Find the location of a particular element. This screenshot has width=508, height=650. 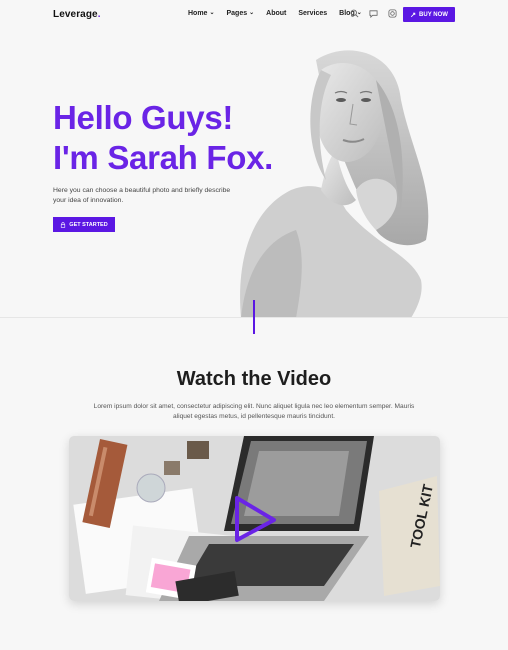

buy-now-button: BUY NOW is located at coordinates (429, 14).